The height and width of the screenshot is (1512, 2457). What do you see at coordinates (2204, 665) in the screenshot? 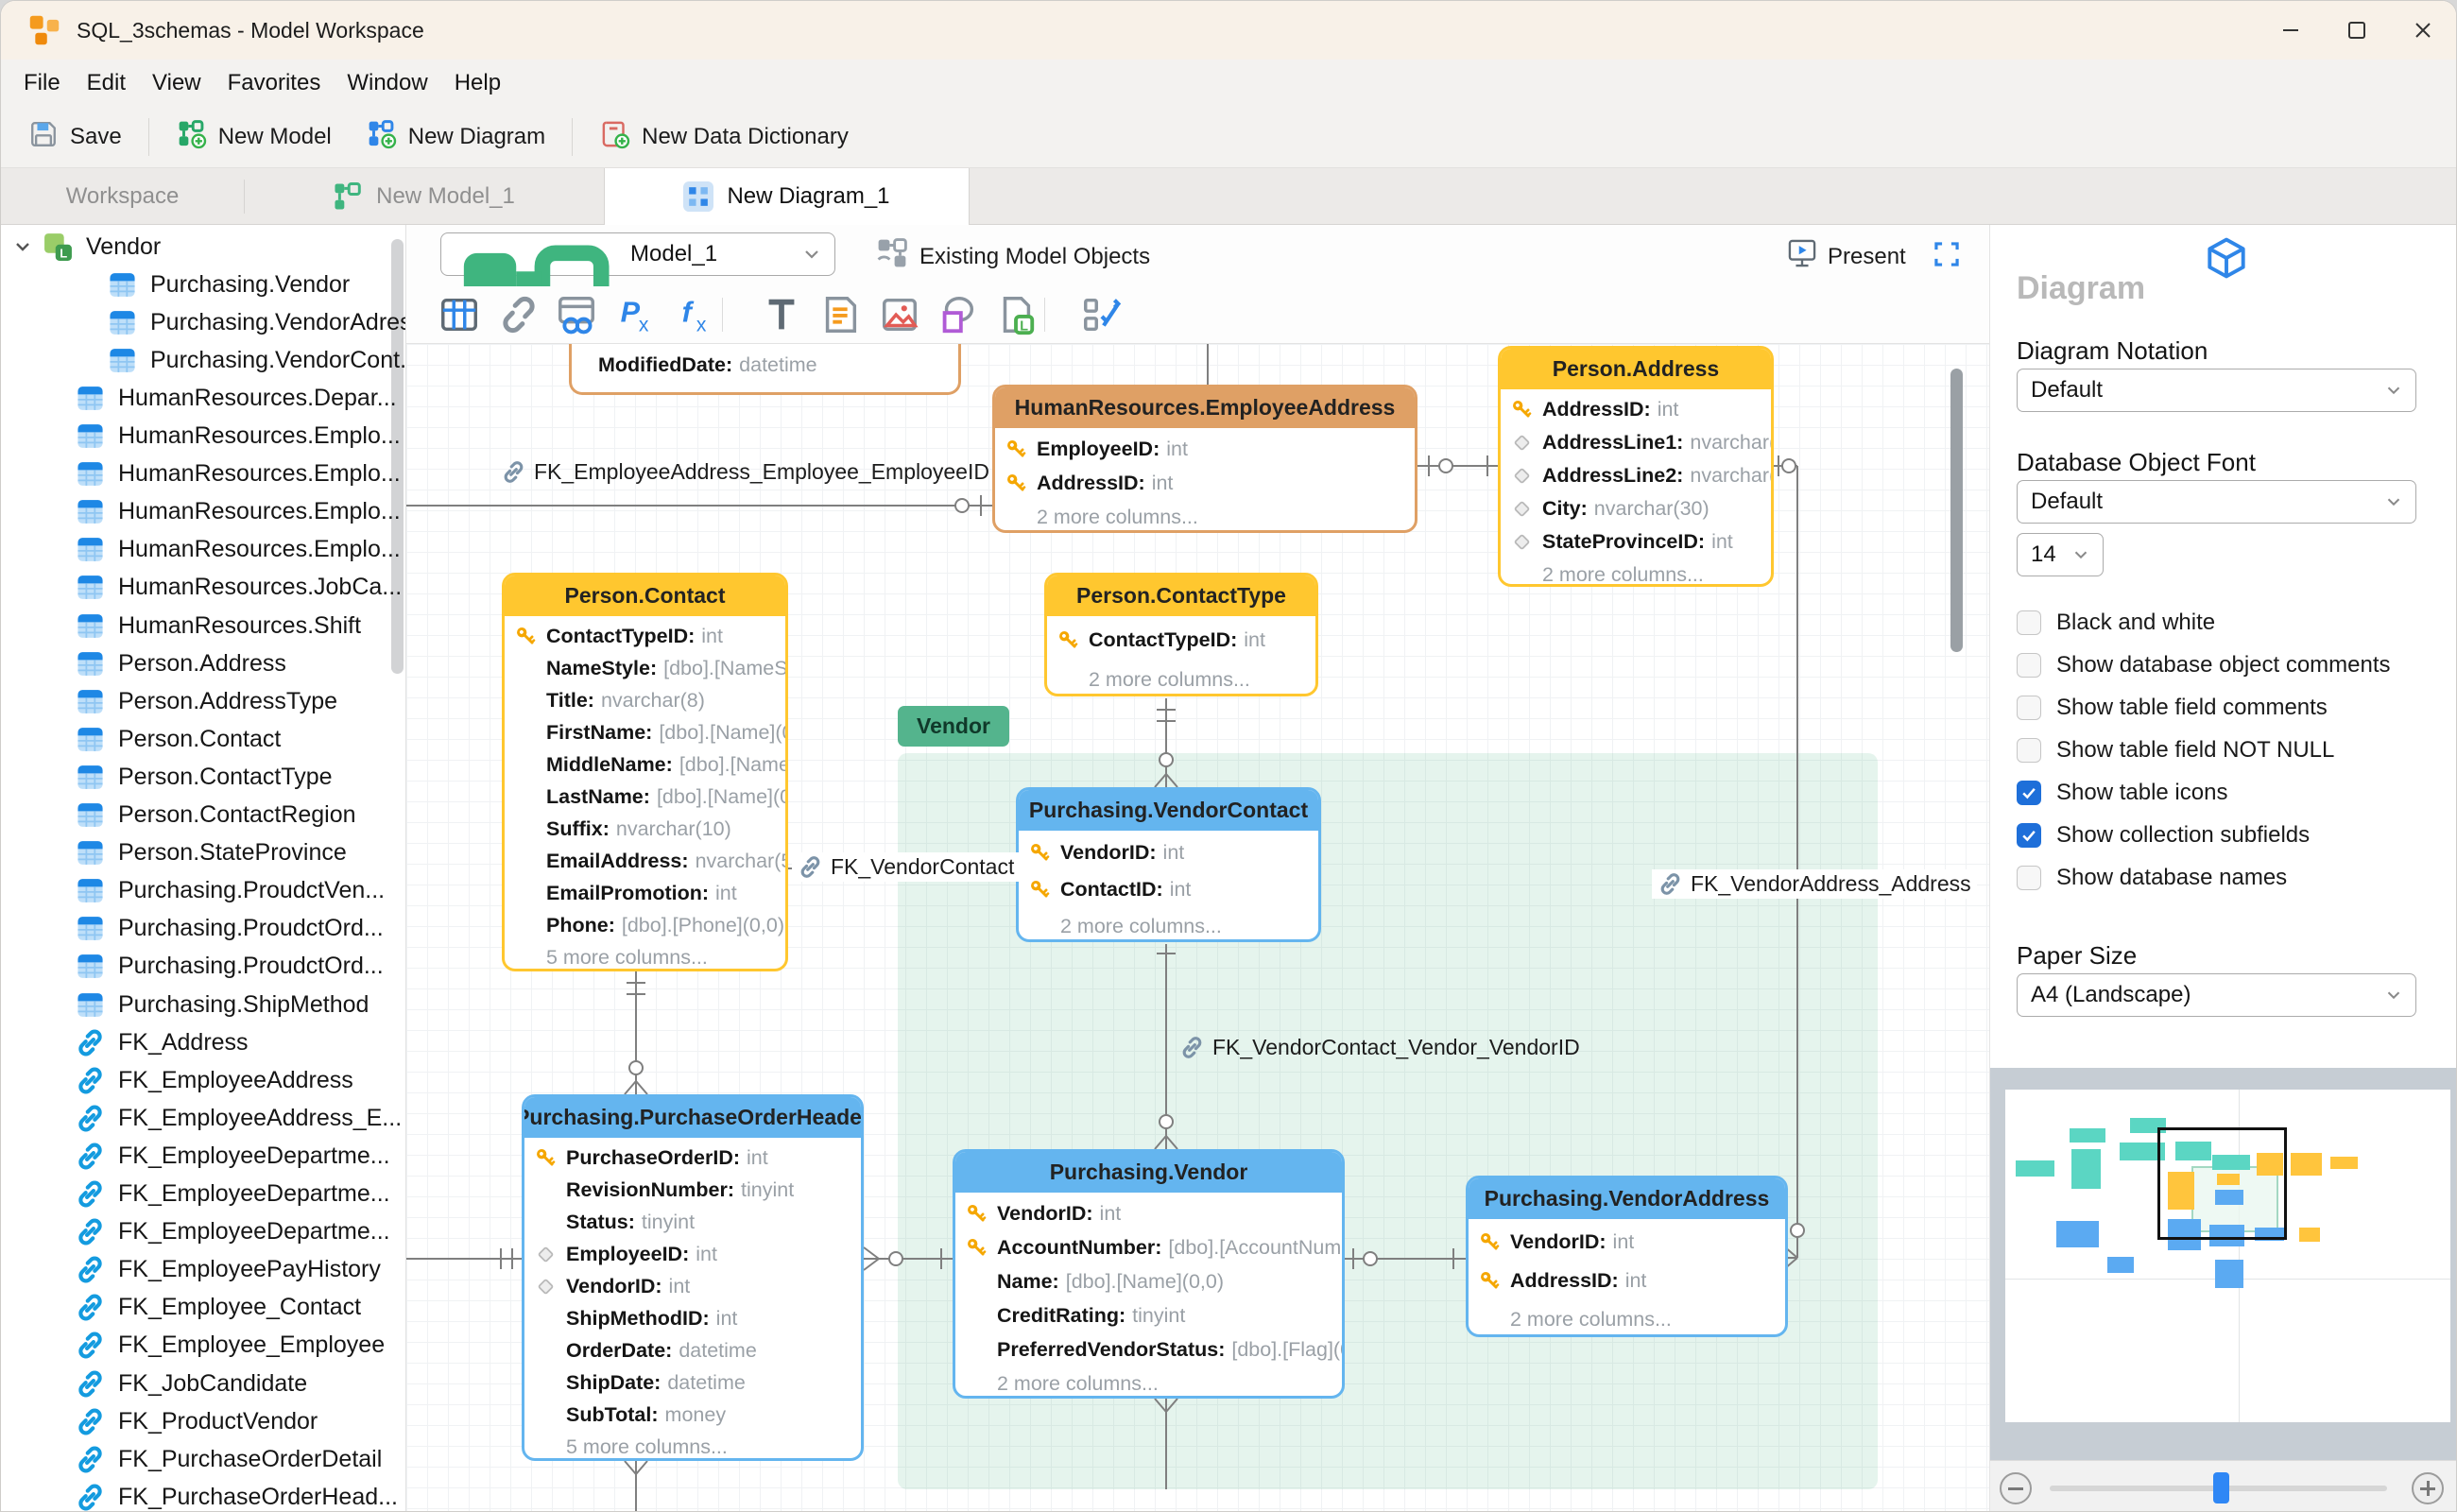
I see `checkbox-show-database-object-comments: Show database object comments` at bounding box center [2204, 665].